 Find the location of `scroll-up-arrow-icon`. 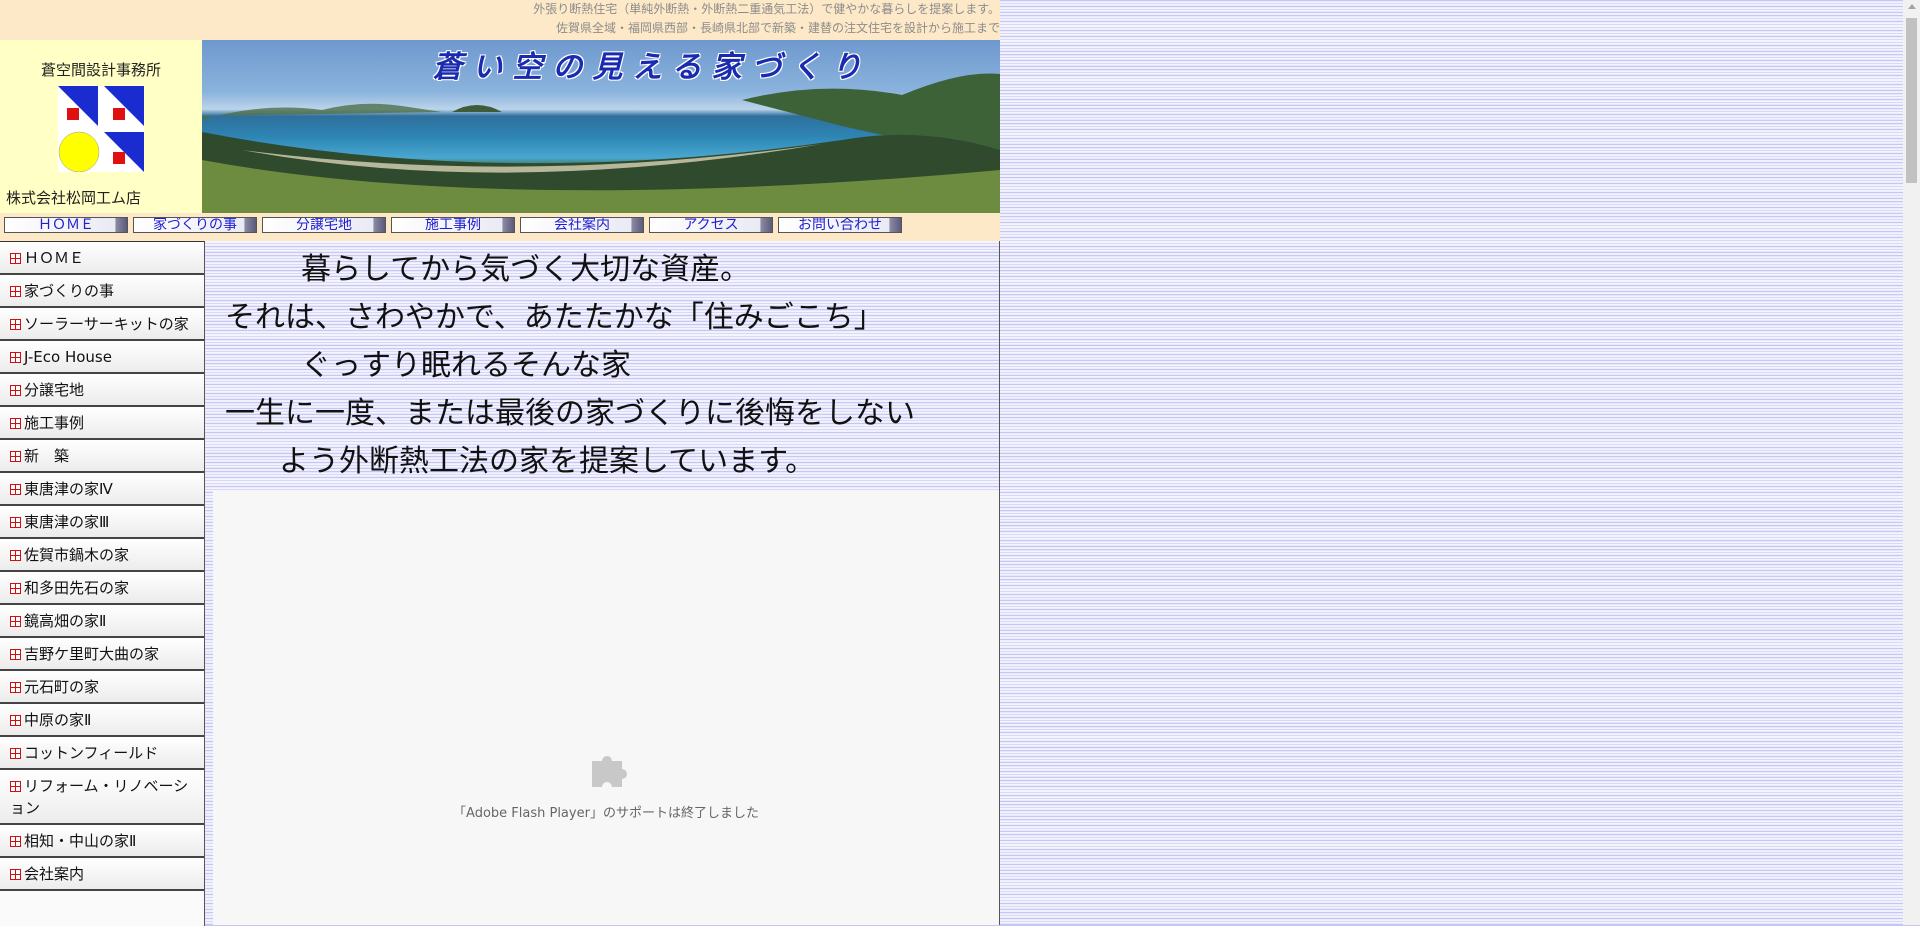

scroll-up-arrow-icon is located at coordinates (1912, 6).